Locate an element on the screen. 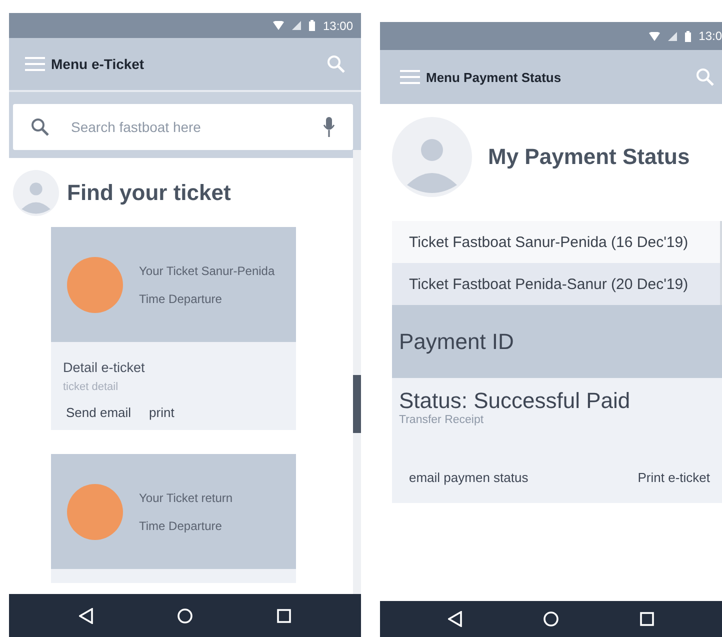  action-button: email paymen status is located at coordinates (468, 477).